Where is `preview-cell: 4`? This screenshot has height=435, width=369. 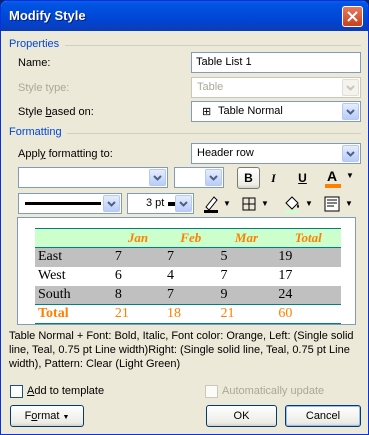
preview-cell: 4 is located at coordinates (170, 275).